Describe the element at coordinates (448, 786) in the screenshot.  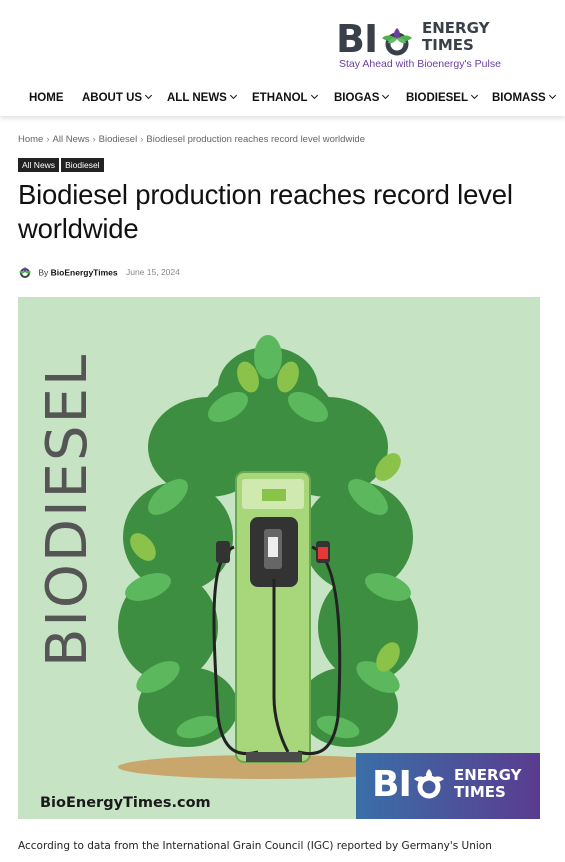
I see `image-brand-badge: BI ENERGY TIMES` at that location.